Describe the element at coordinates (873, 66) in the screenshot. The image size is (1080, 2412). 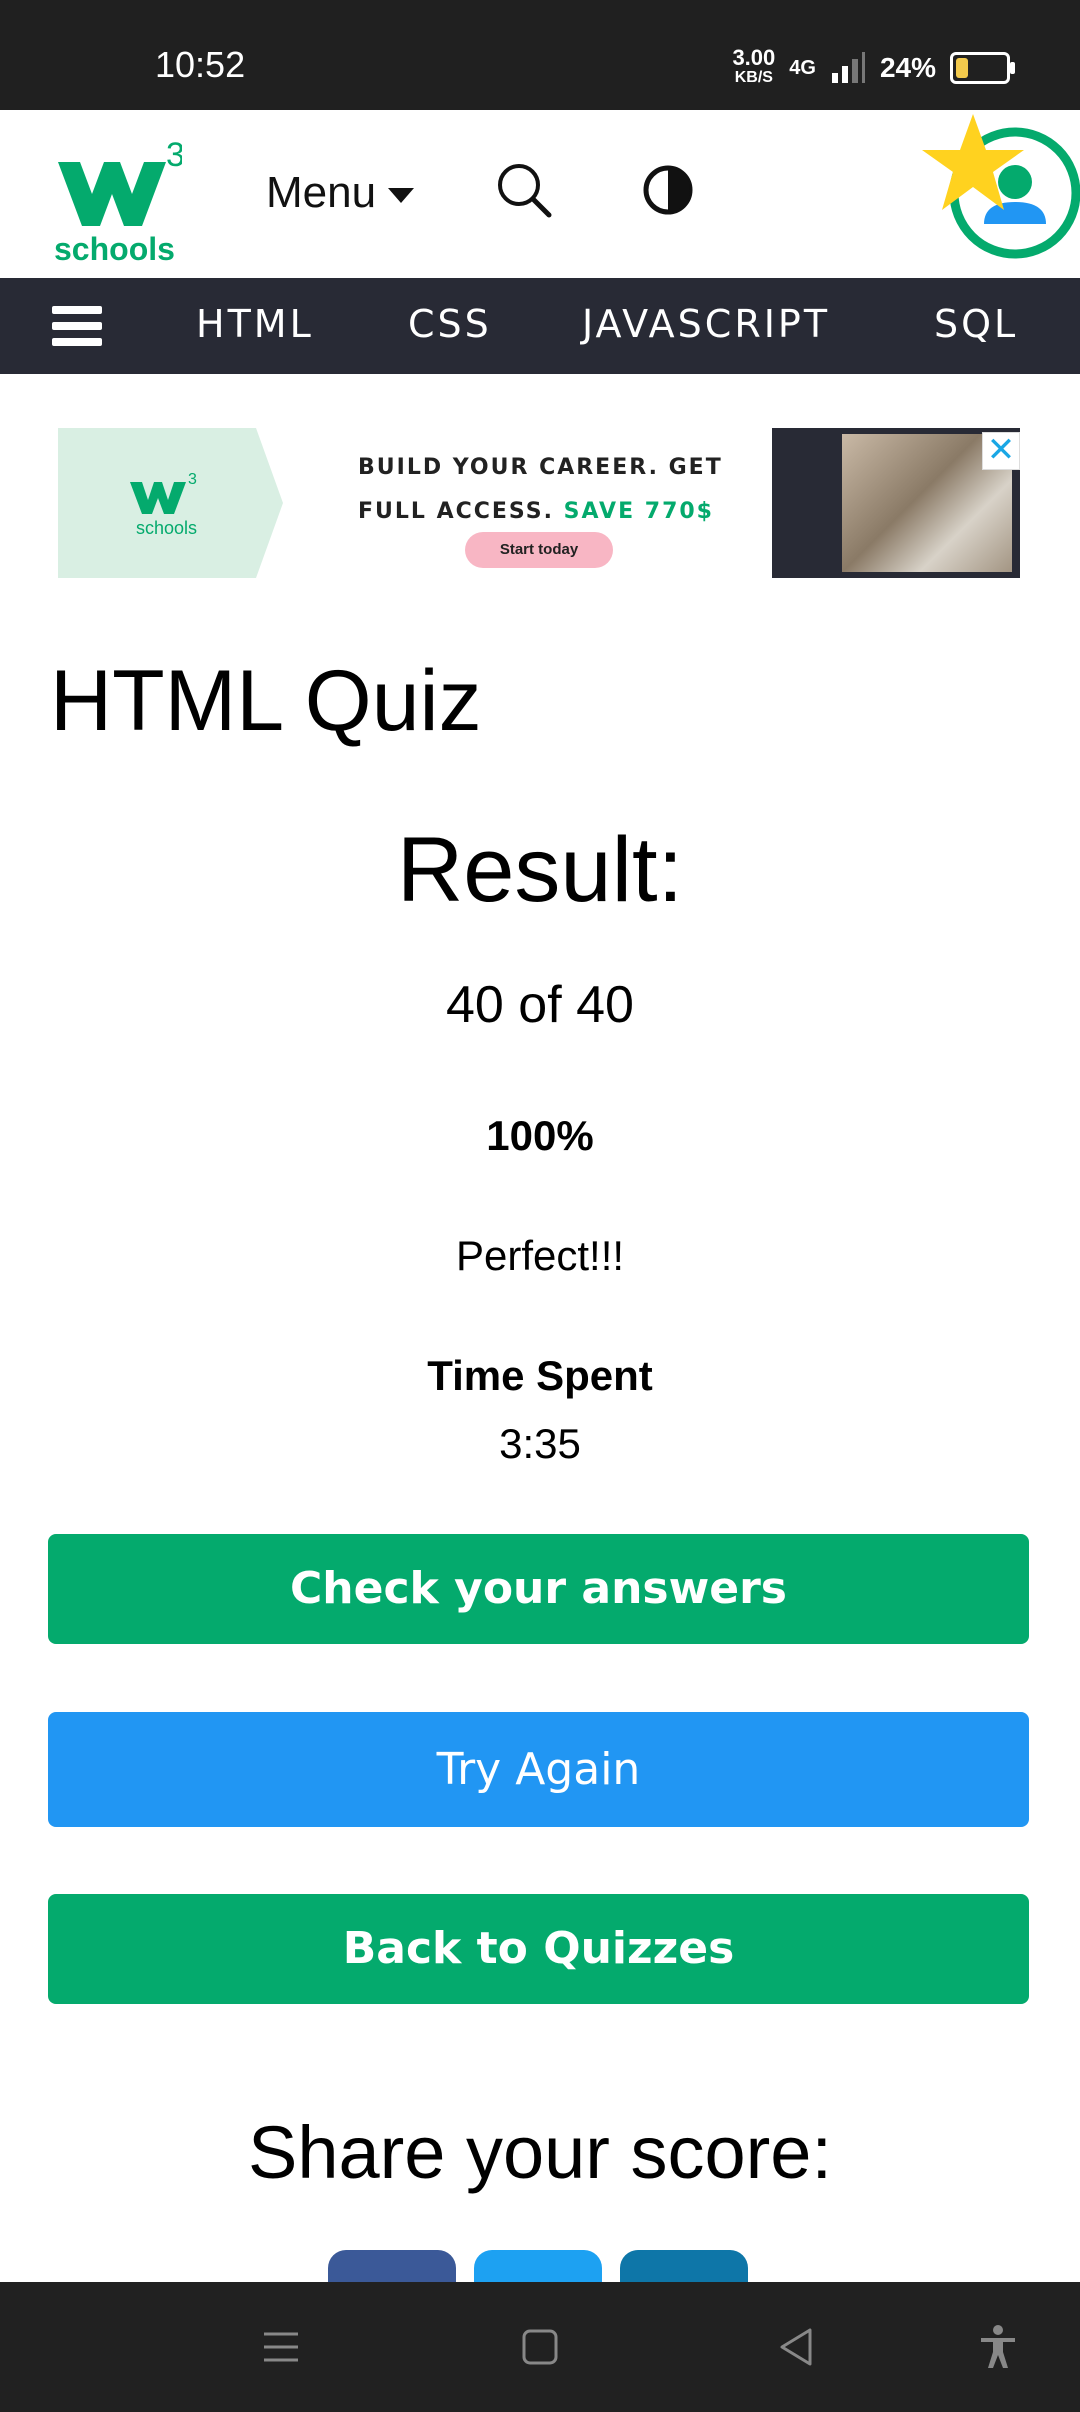
I see `status-indicators: 3.00 KB/S 4G 24%` at that location.